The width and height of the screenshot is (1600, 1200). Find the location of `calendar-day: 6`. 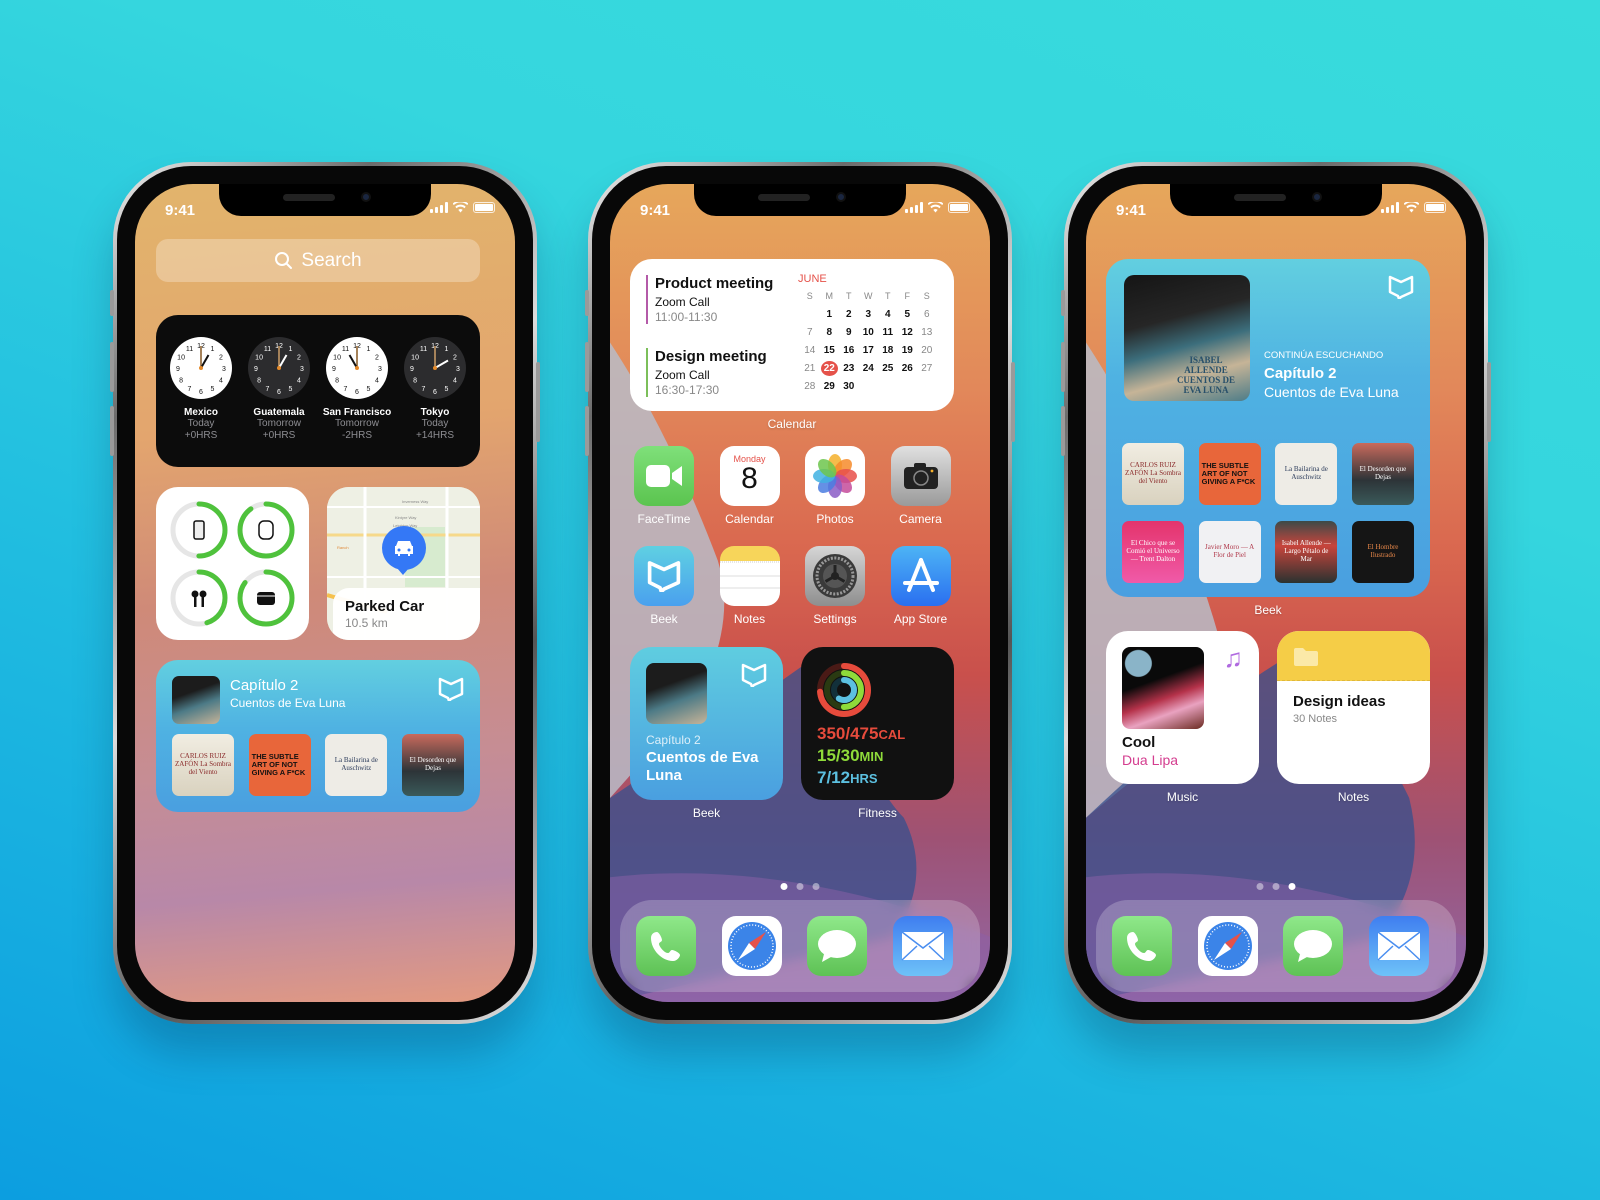

calendar-day: 6 is located at coordinates (927, 314).